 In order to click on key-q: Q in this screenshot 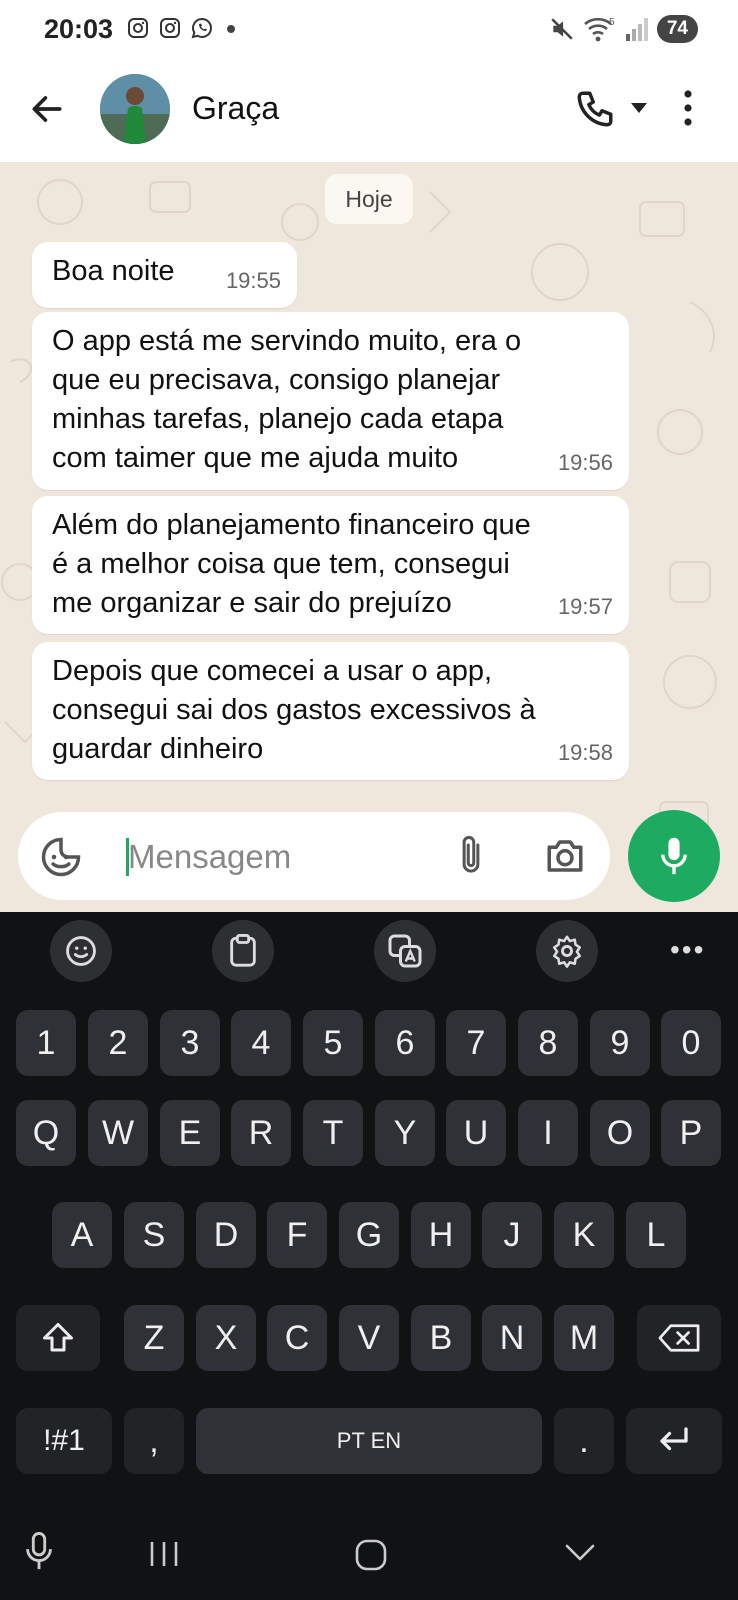, I will do `click(46, 1133)`.